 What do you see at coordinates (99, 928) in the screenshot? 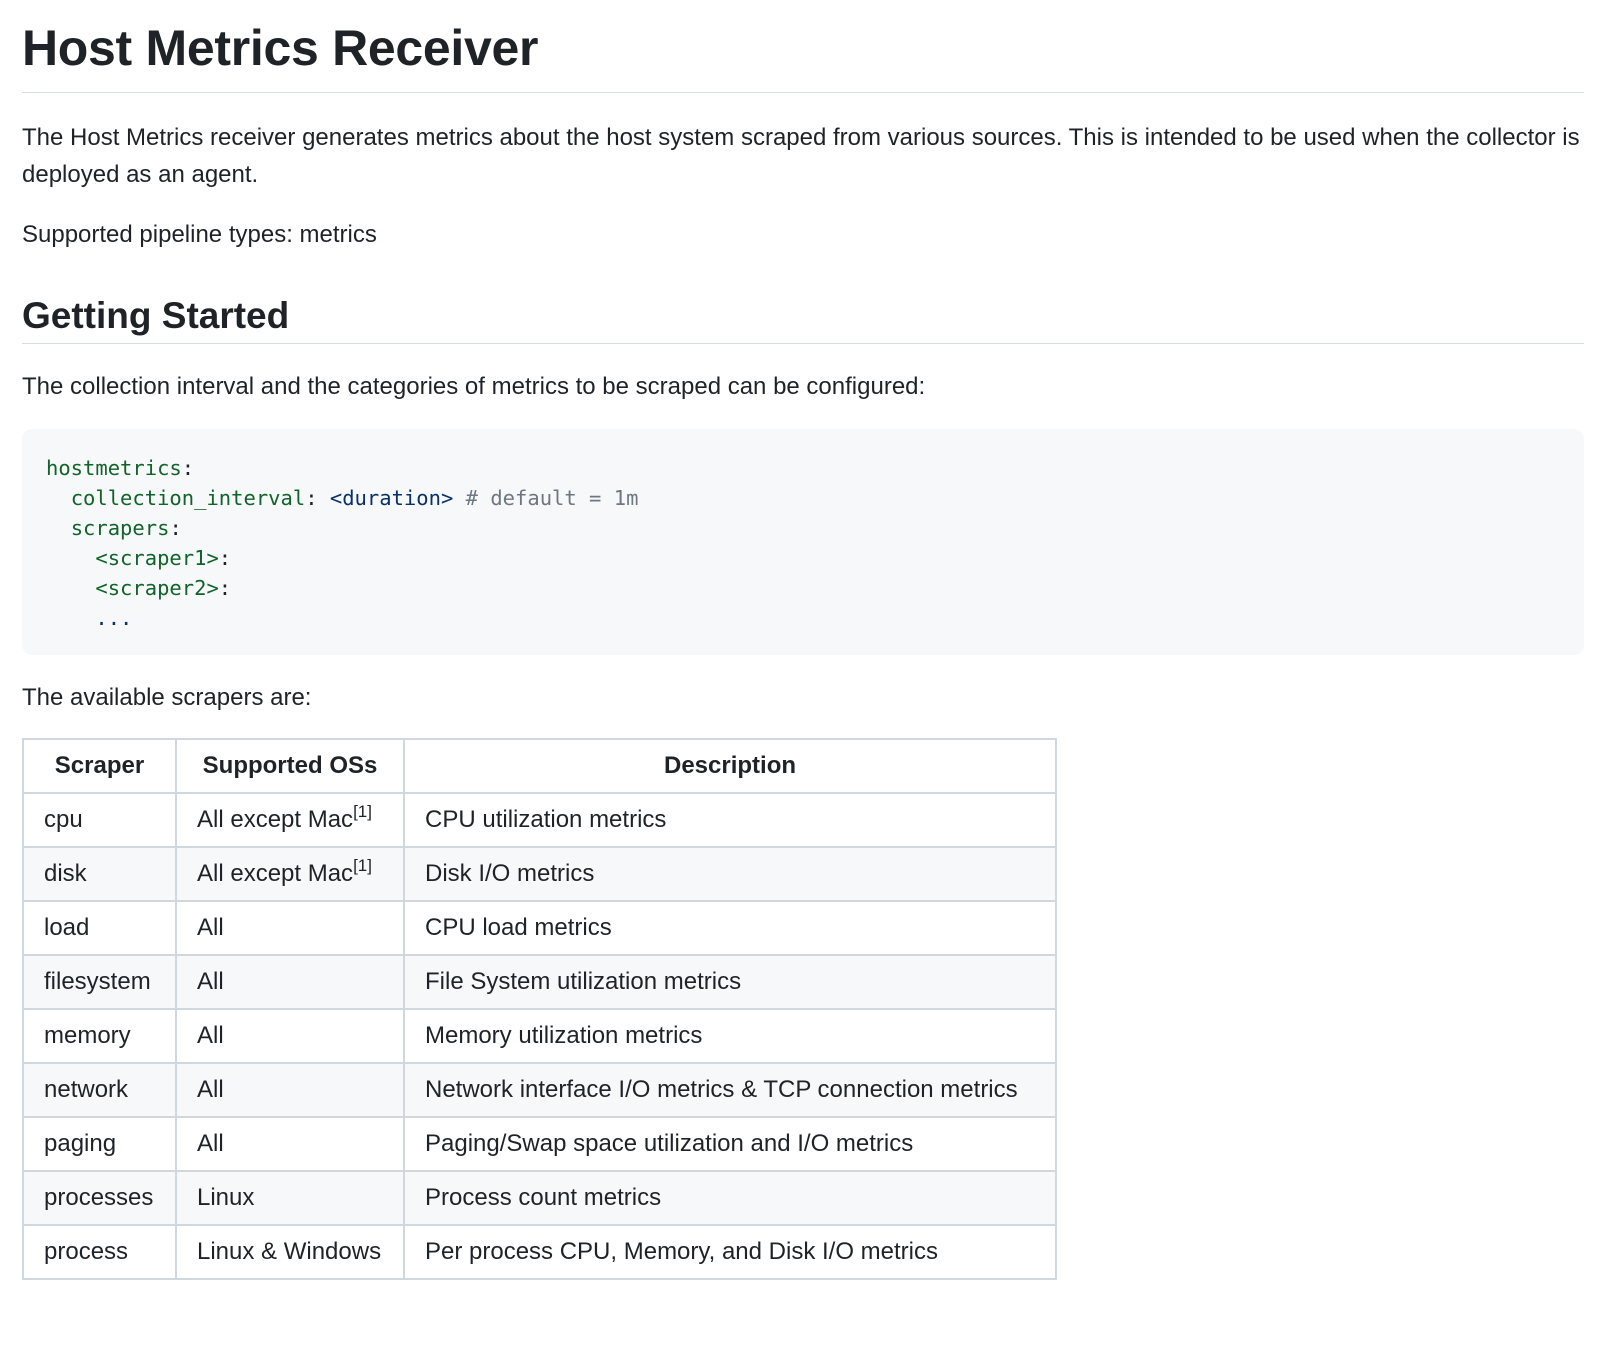
I see `cell-scraper: load` at bounding box center [99, 928].